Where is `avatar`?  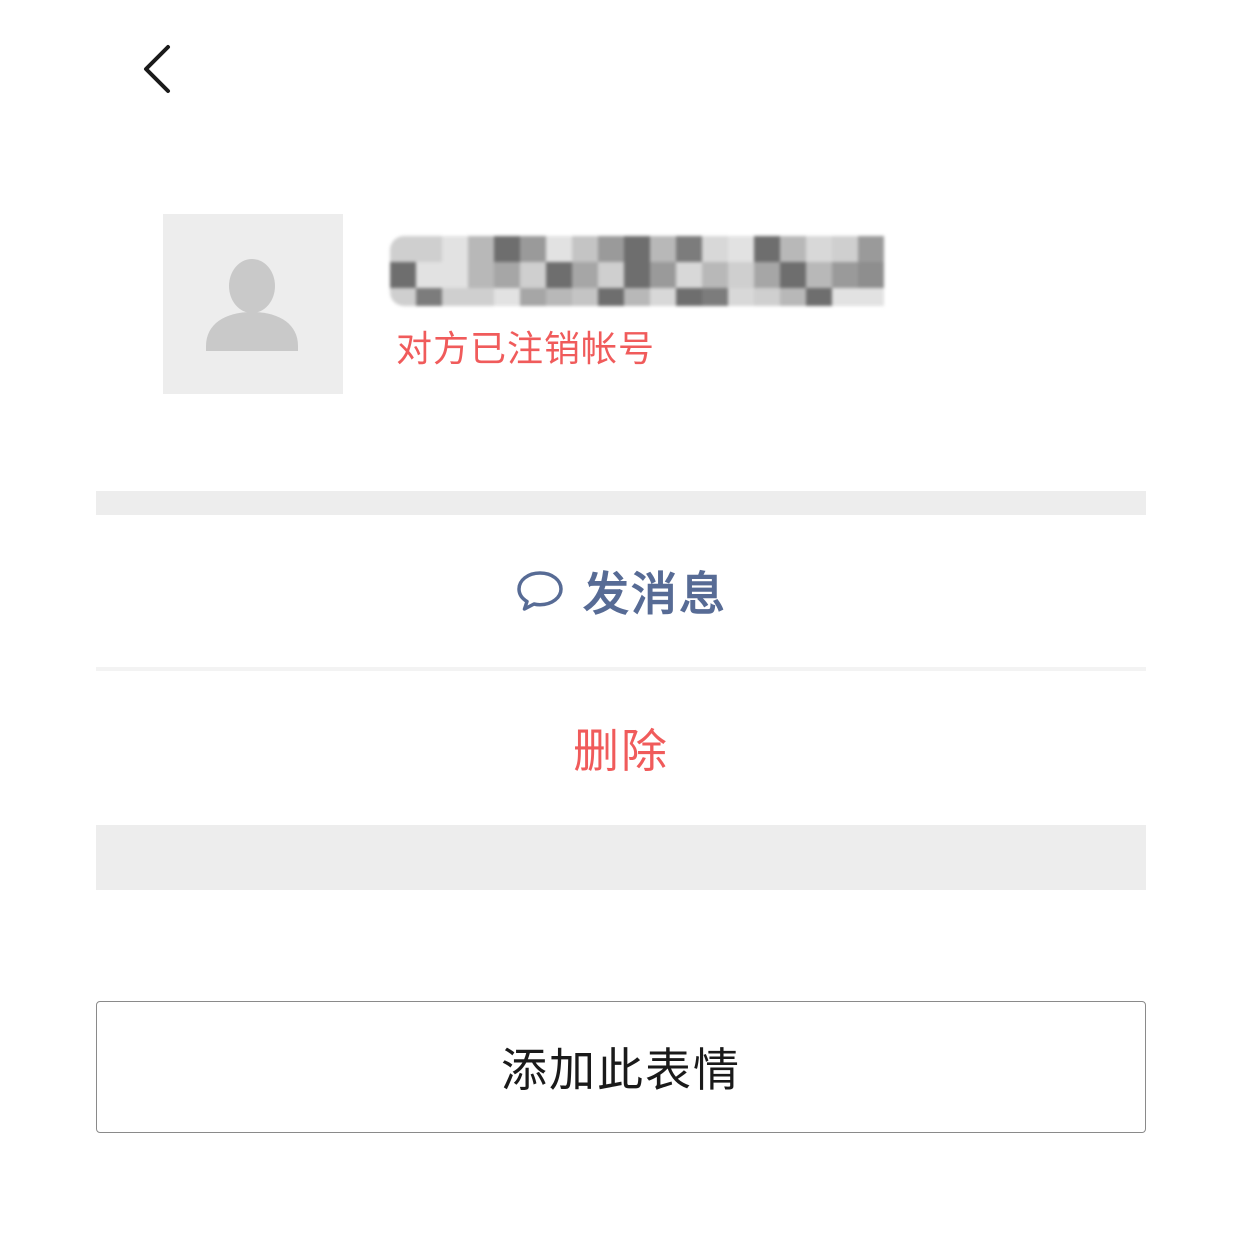
avatar is located at coordinates (253, 304).